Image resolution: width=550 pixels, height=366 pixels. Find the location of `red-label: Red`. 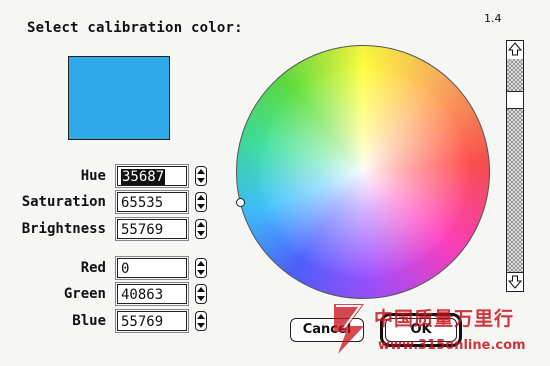

red-label: Red is located at coordinates (93, 268).